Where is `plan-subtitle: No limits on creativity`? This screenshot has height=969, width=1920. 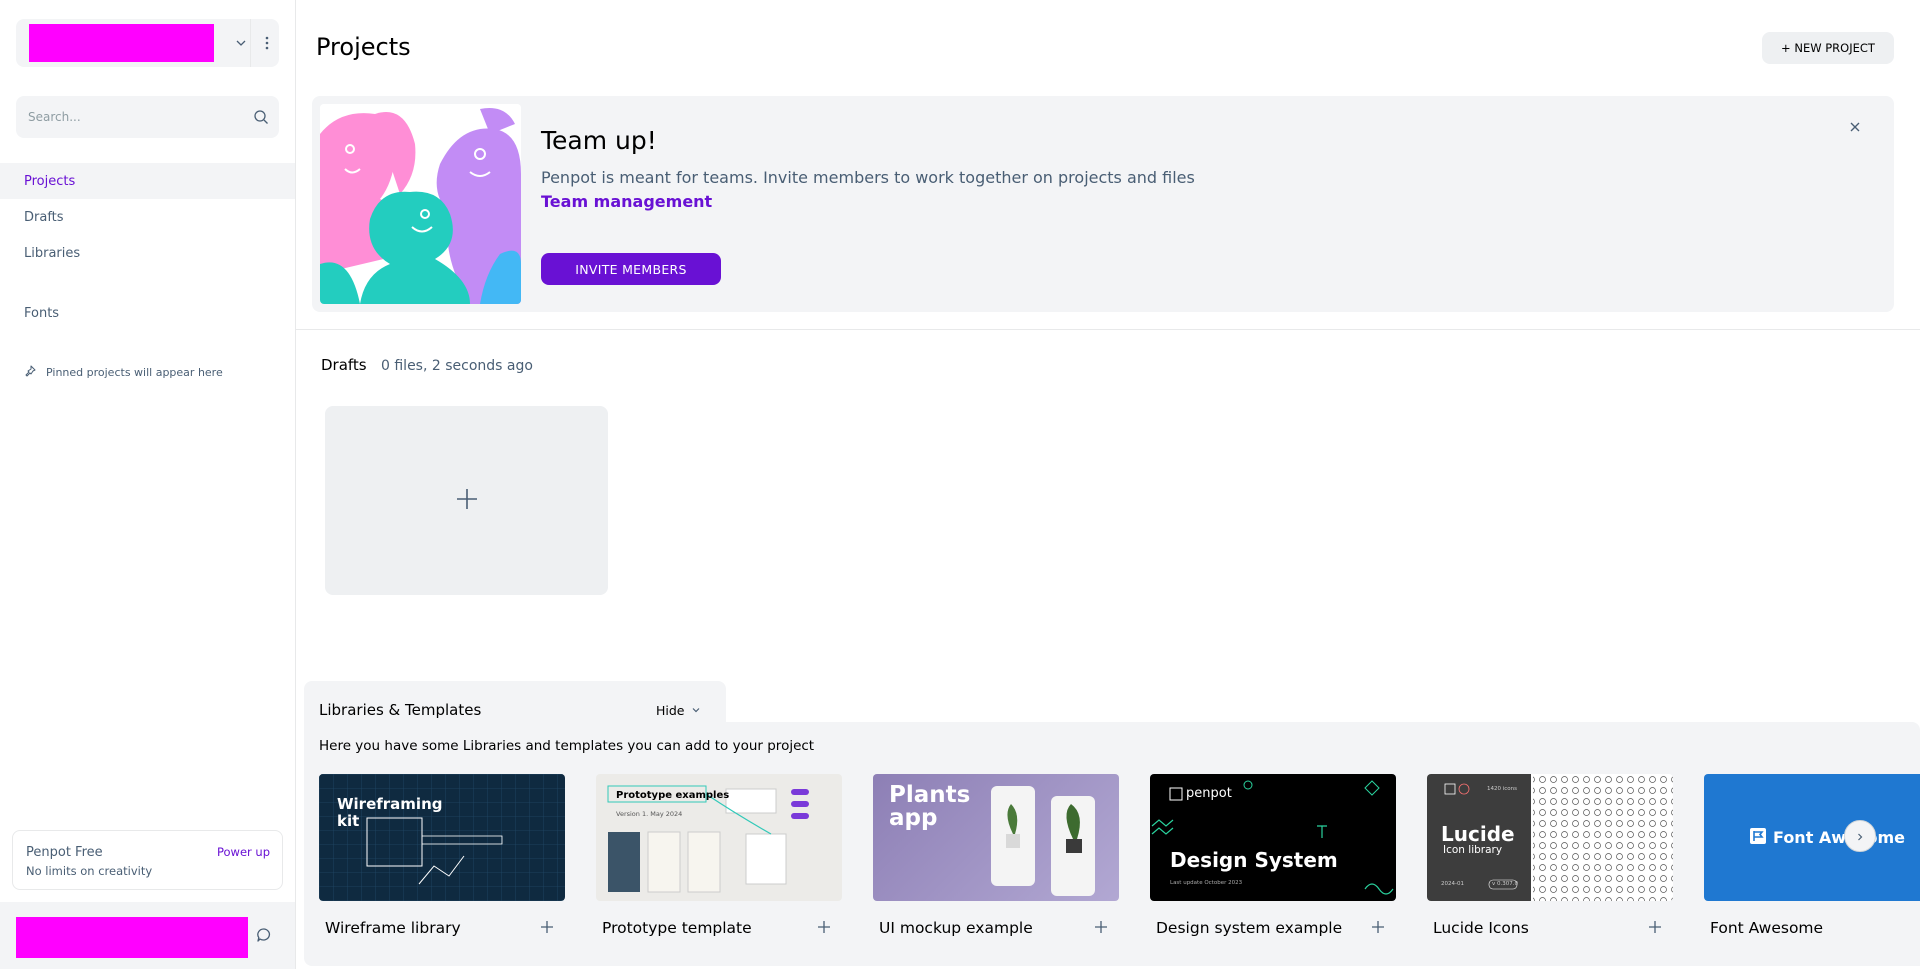 plan-subtitle: No limits on creativity is located at coordinates (89, 871).